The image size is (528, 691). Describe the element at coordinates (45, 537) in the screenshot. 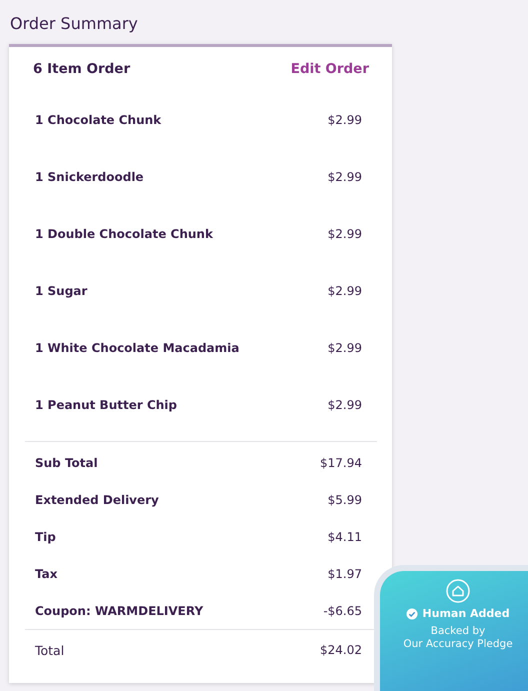

I see `charge-label: Tip` at that location.